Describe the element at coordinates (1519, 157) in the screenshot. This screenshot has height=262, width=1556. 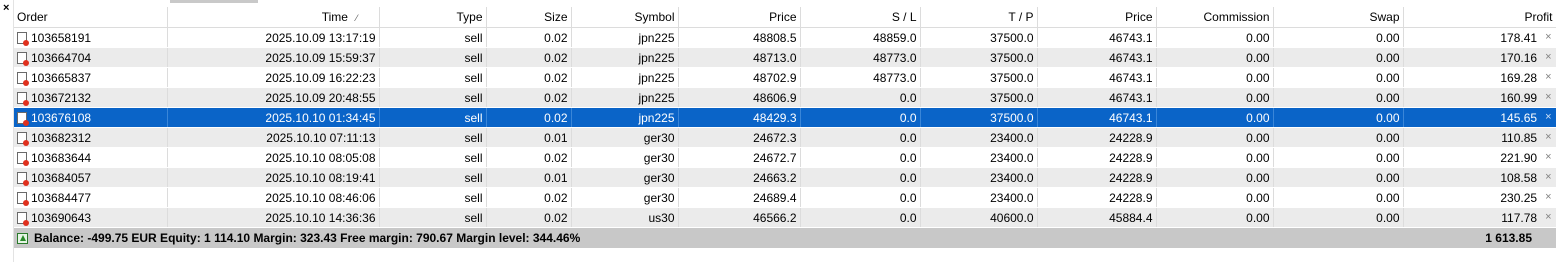
I see `profit-value: 221.90` at that location.